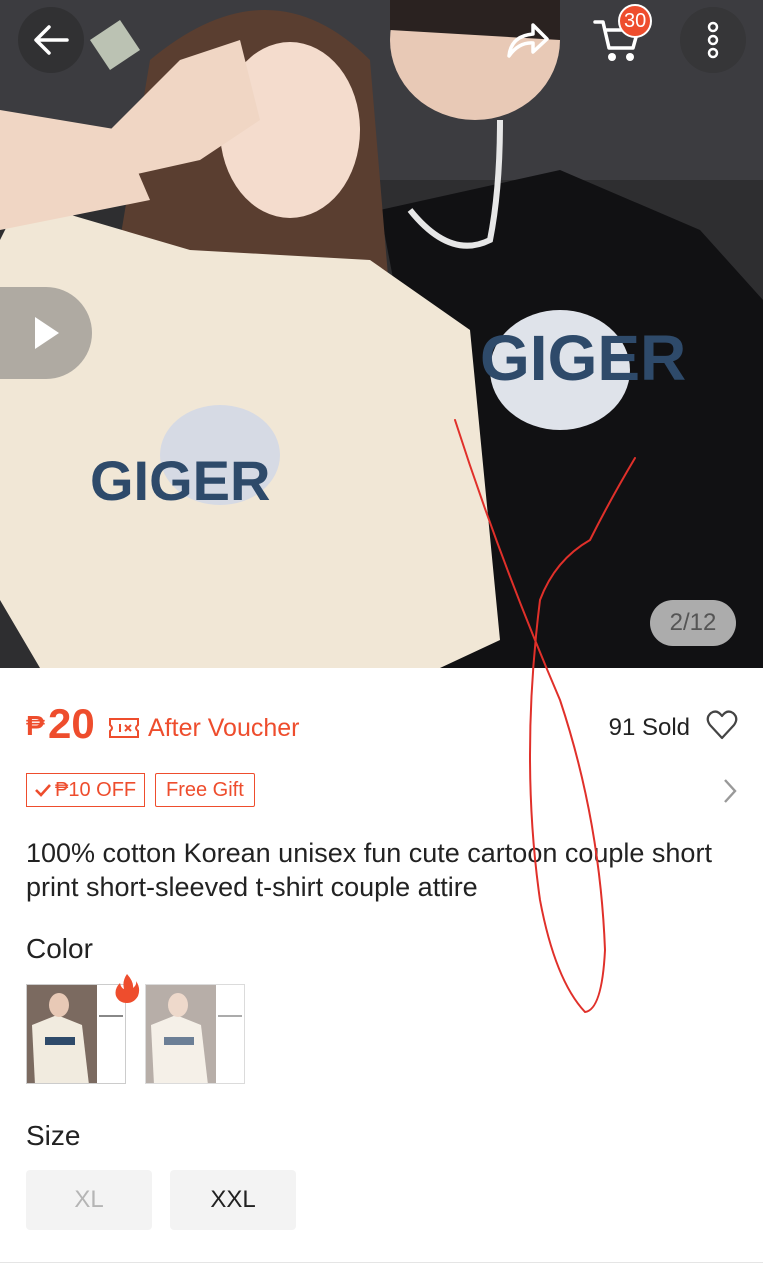  What do you see at coordinates (96, 789) in the screenshot?
I see `discount-tag-text: ₱10 OFF` at bounding box center [96, 789].